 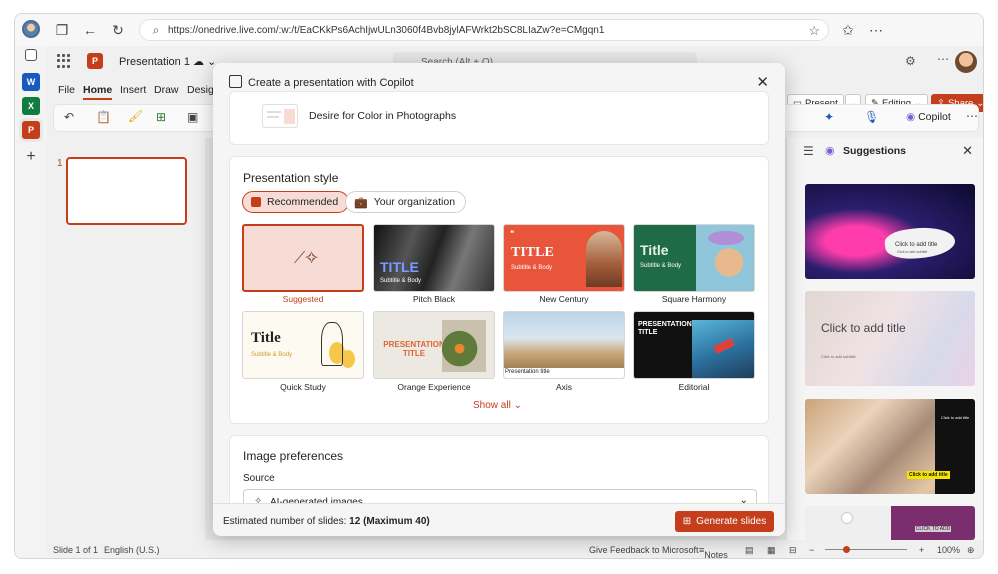 I want to click on template-orange-experience: PRESENTATION TITLE, so click(x=434, y=345).